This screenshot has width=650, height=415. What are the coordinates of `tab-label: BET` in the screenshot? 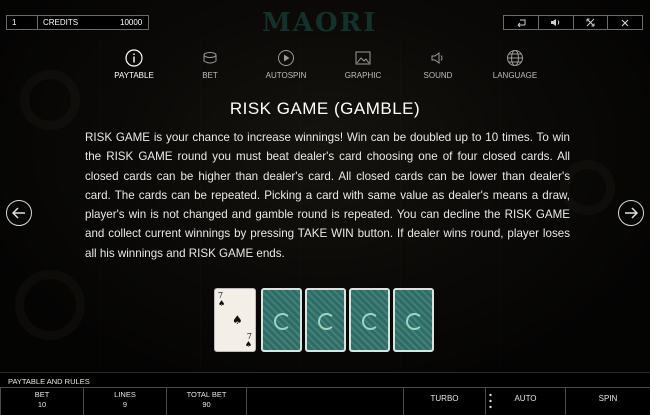 It's located at (210, 75).